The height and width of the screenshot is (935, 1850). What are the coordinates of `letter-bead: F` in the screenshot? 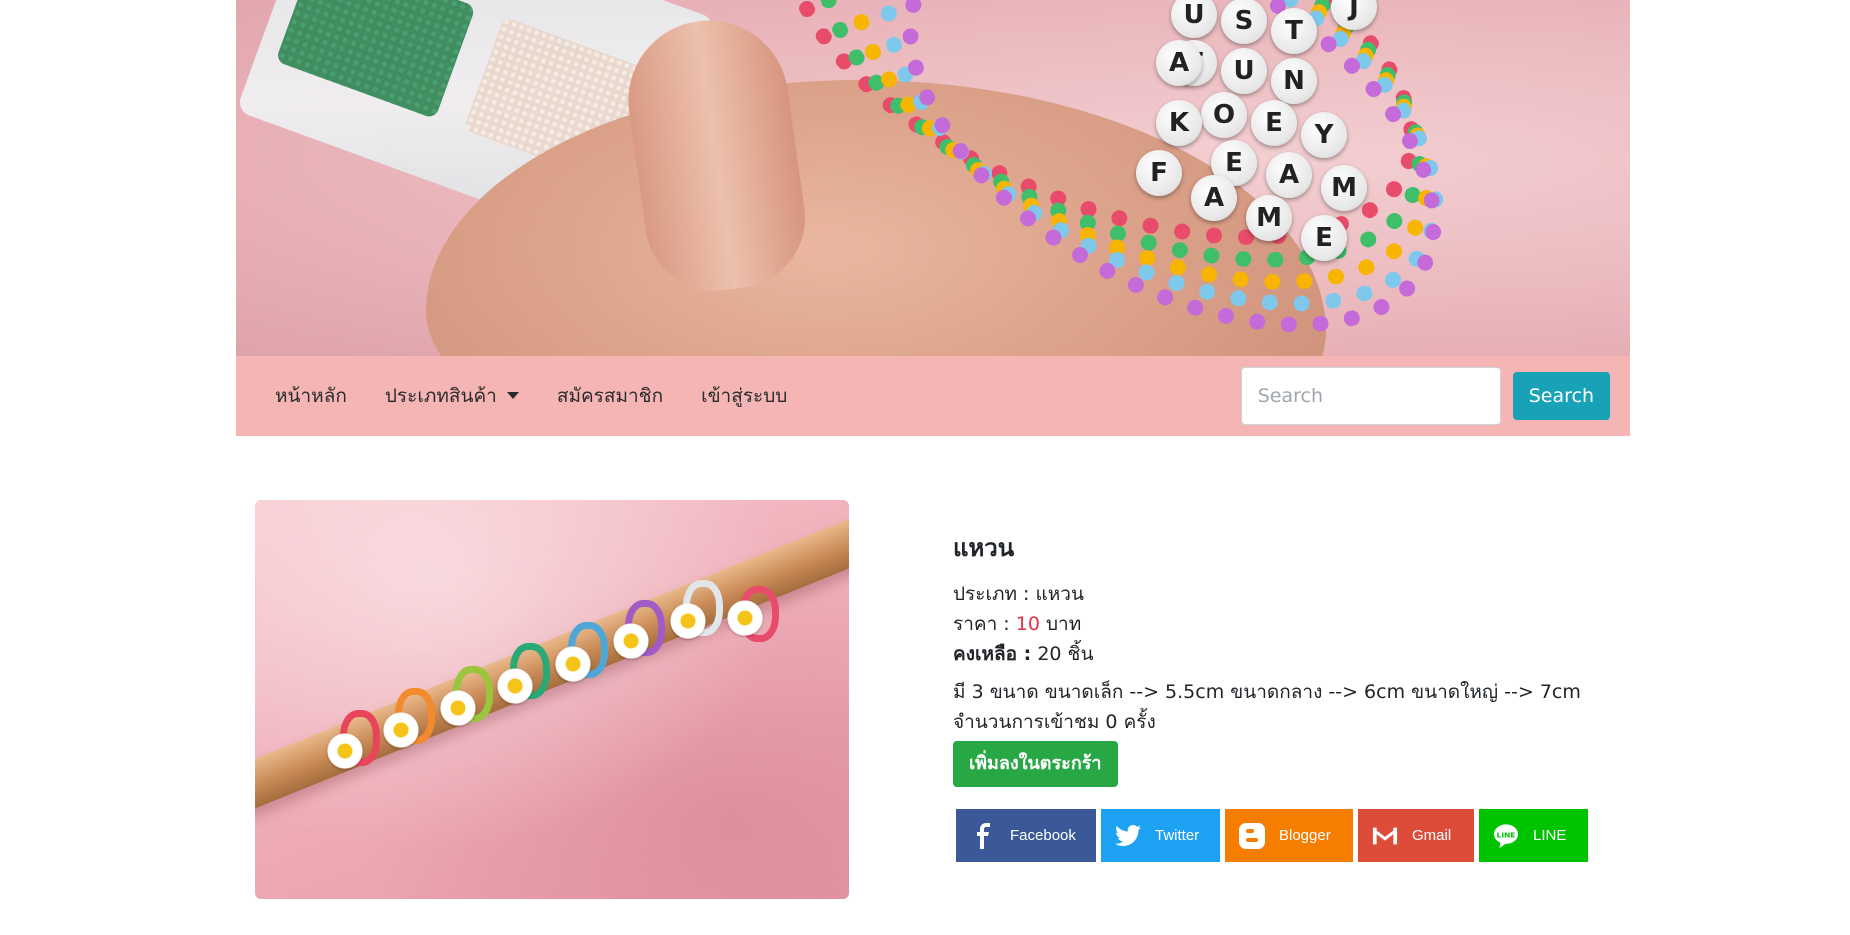 It's located at (1159, 173).